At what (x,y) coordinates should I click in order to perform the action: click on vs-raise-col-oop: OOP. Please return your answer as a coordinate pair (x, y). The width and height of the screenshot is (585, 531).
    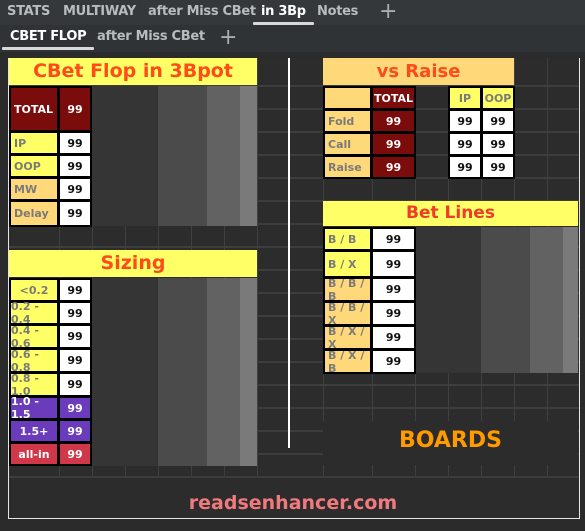
    Looking at the image, I should click on (498, 98).